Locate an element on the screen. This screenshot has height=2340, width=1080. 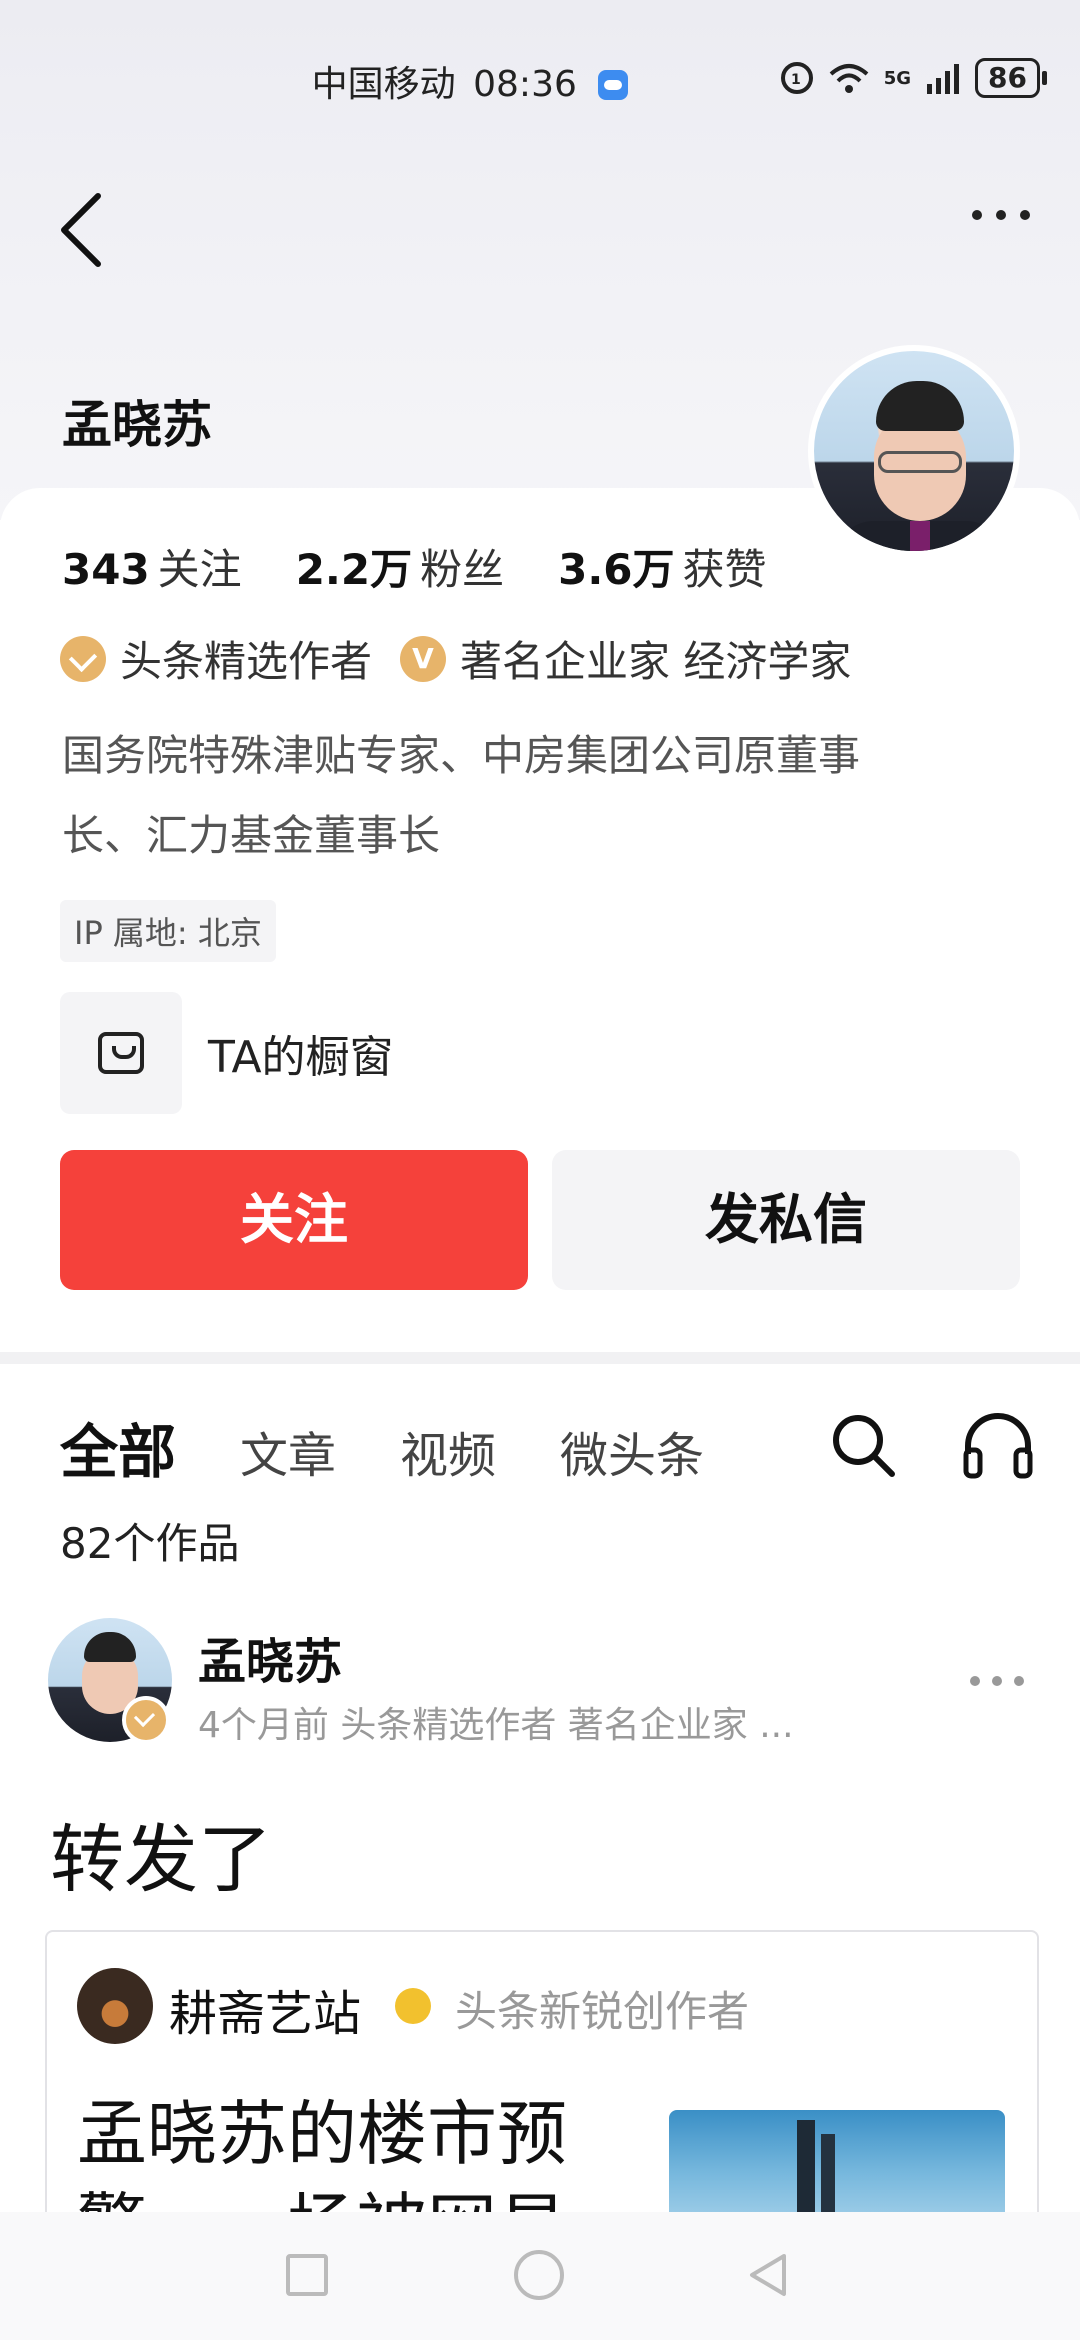
tab-videos: 视频 is located at coordinates (448, 1451).